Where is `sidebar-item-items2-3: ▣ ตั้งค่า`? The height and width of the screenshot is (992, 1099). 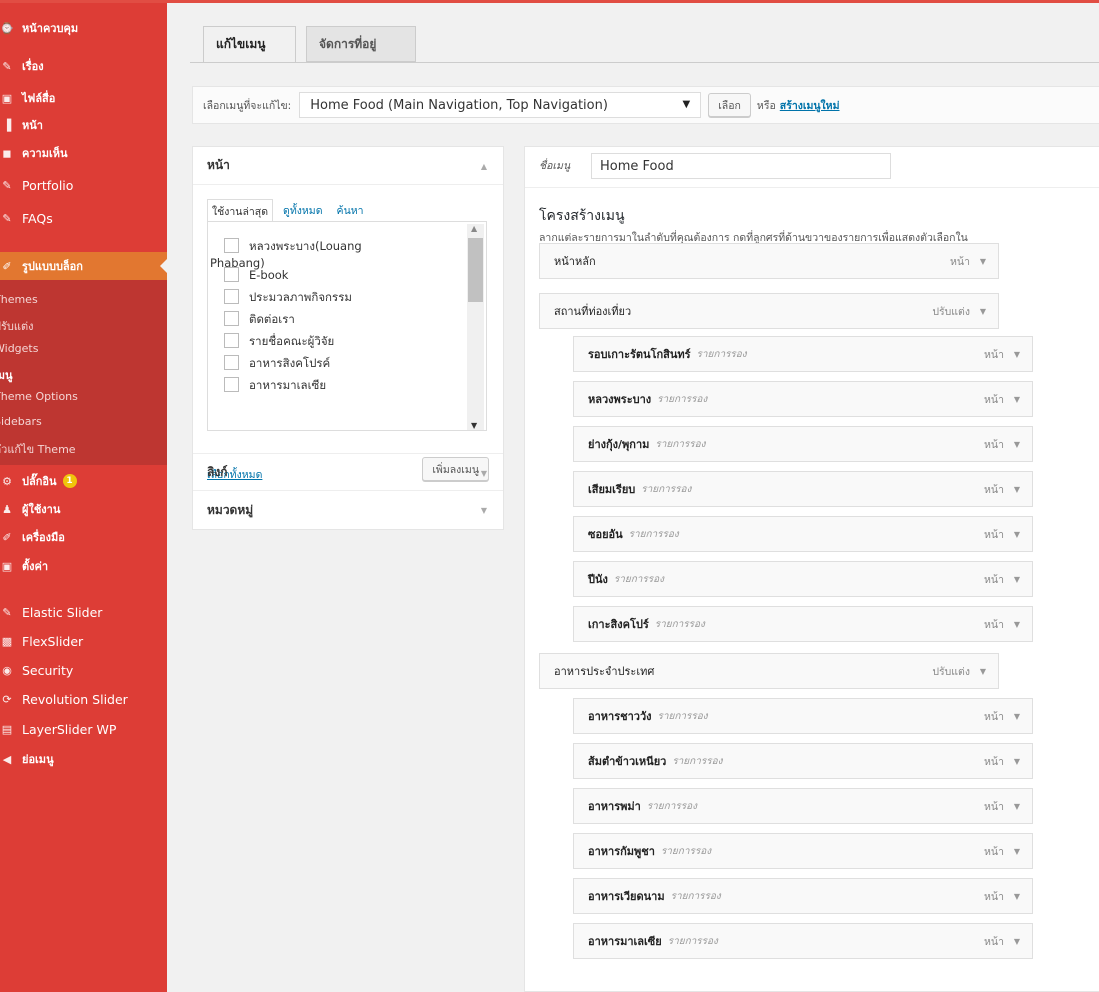
sidebar-item-items2-3: ▣ ตั้งค่า is located at coordinates (83, 566).